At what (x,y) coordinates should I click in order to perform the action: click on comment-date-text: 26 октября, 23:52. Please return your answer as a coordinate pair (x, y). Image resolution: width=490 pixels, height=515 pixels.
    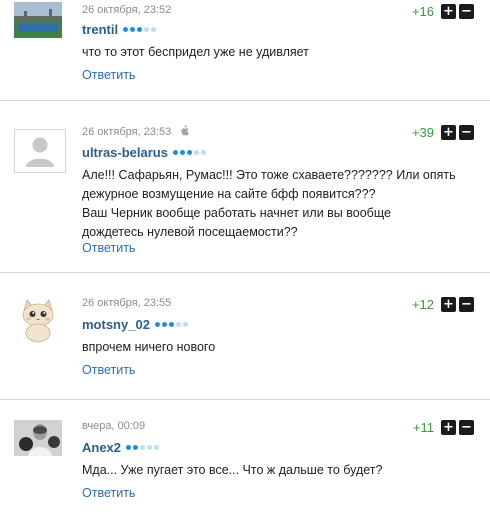
    Looking at the image, I should click on (127, 10).